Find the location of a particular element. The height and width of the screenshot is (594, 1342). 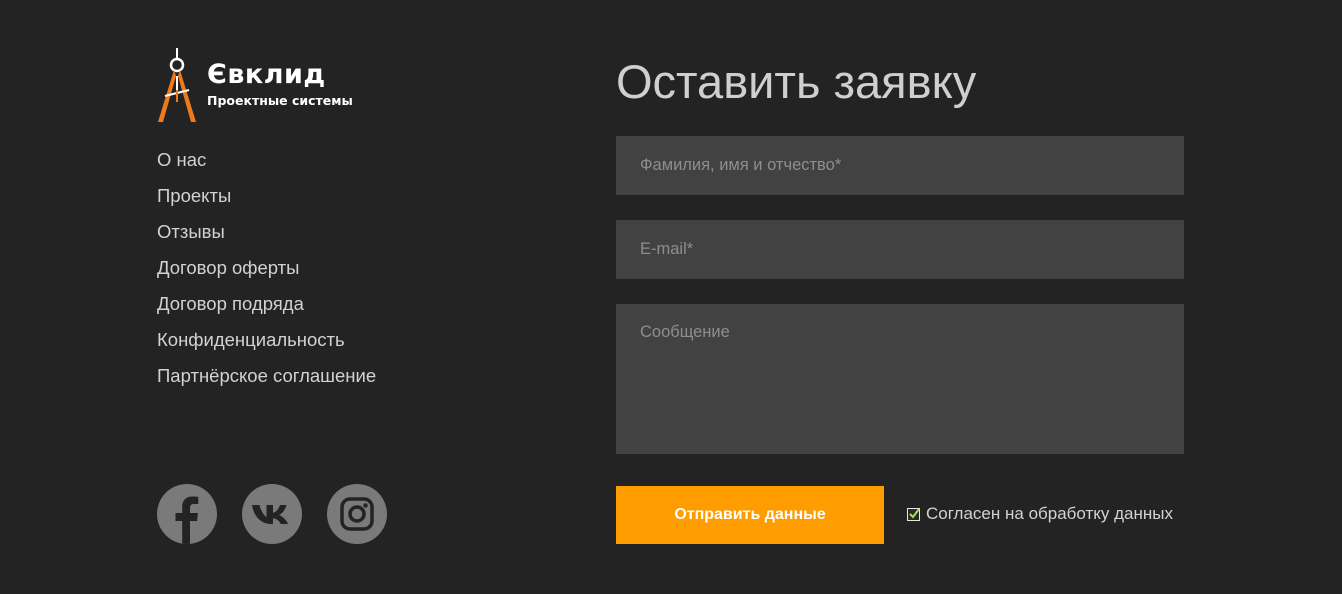

vk-icon is located at coordinates (270, 514).